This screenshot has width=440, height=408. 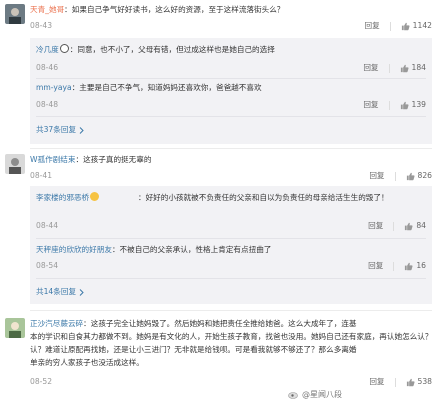 What do you see at coordinates (315, 394) in the screenshot?
I see `watermark: @星闻八段` at bounding box center [315, 394].